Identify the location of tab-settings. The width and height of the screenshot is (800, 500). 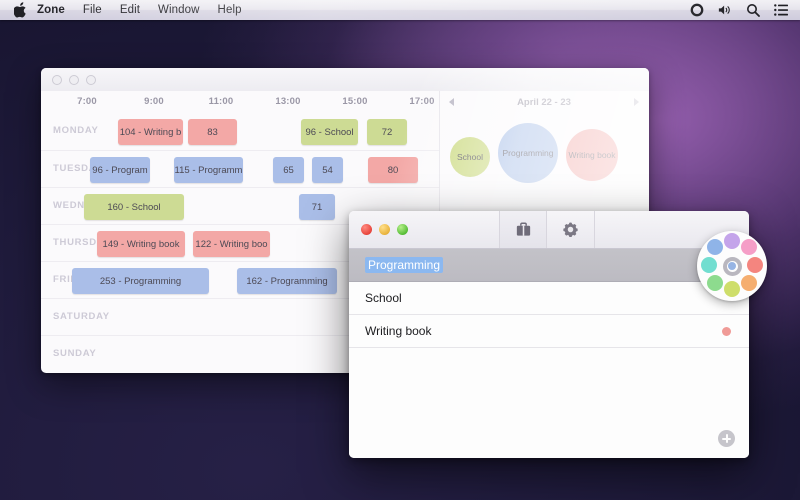
(571, 229).